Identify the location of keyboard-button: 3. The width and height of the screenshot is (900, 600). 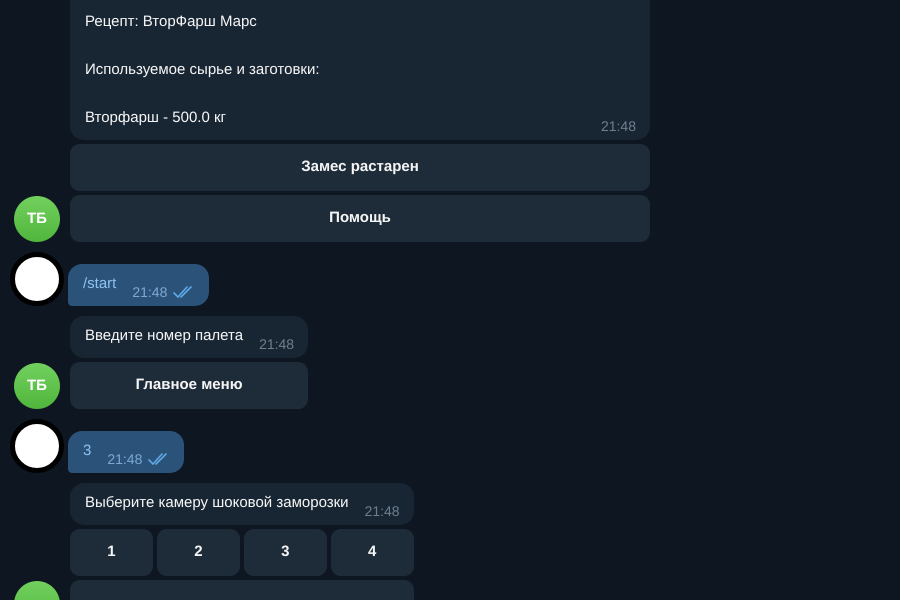
(285, 552).